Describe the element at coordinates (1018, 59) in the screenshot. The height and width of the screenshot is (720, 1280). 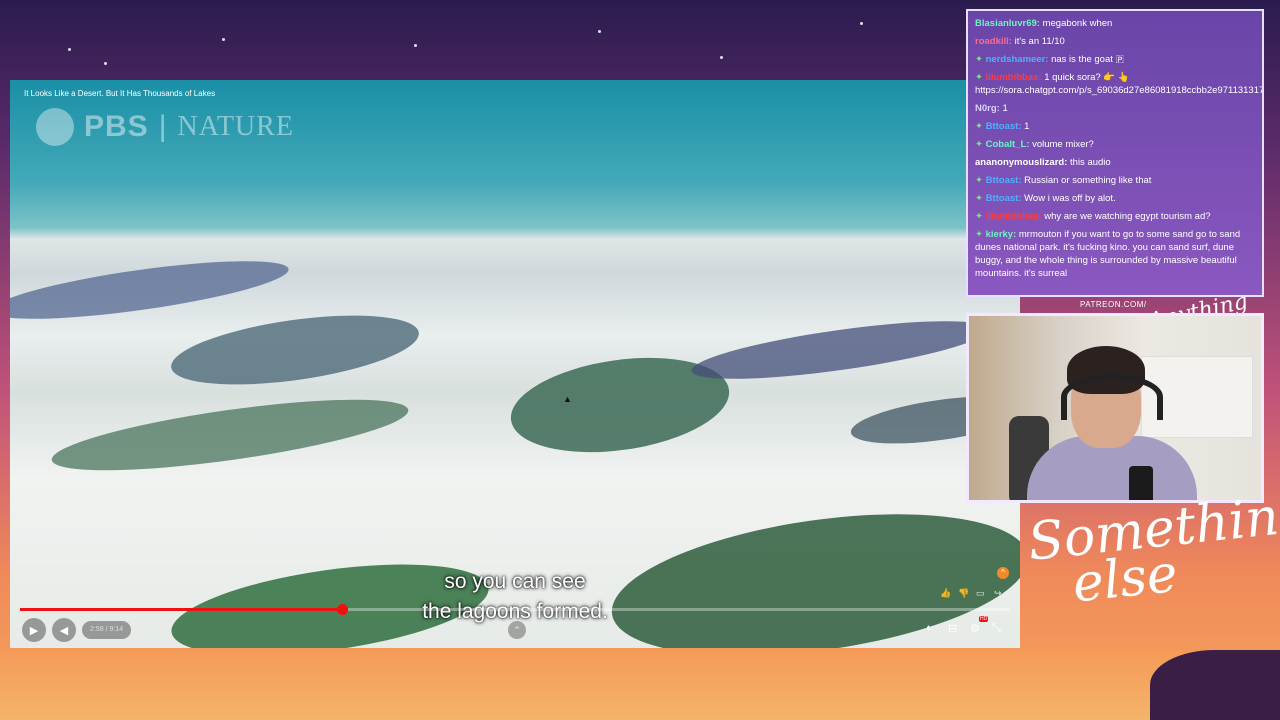
I see `chat-username: nerdshameer:` at that location.